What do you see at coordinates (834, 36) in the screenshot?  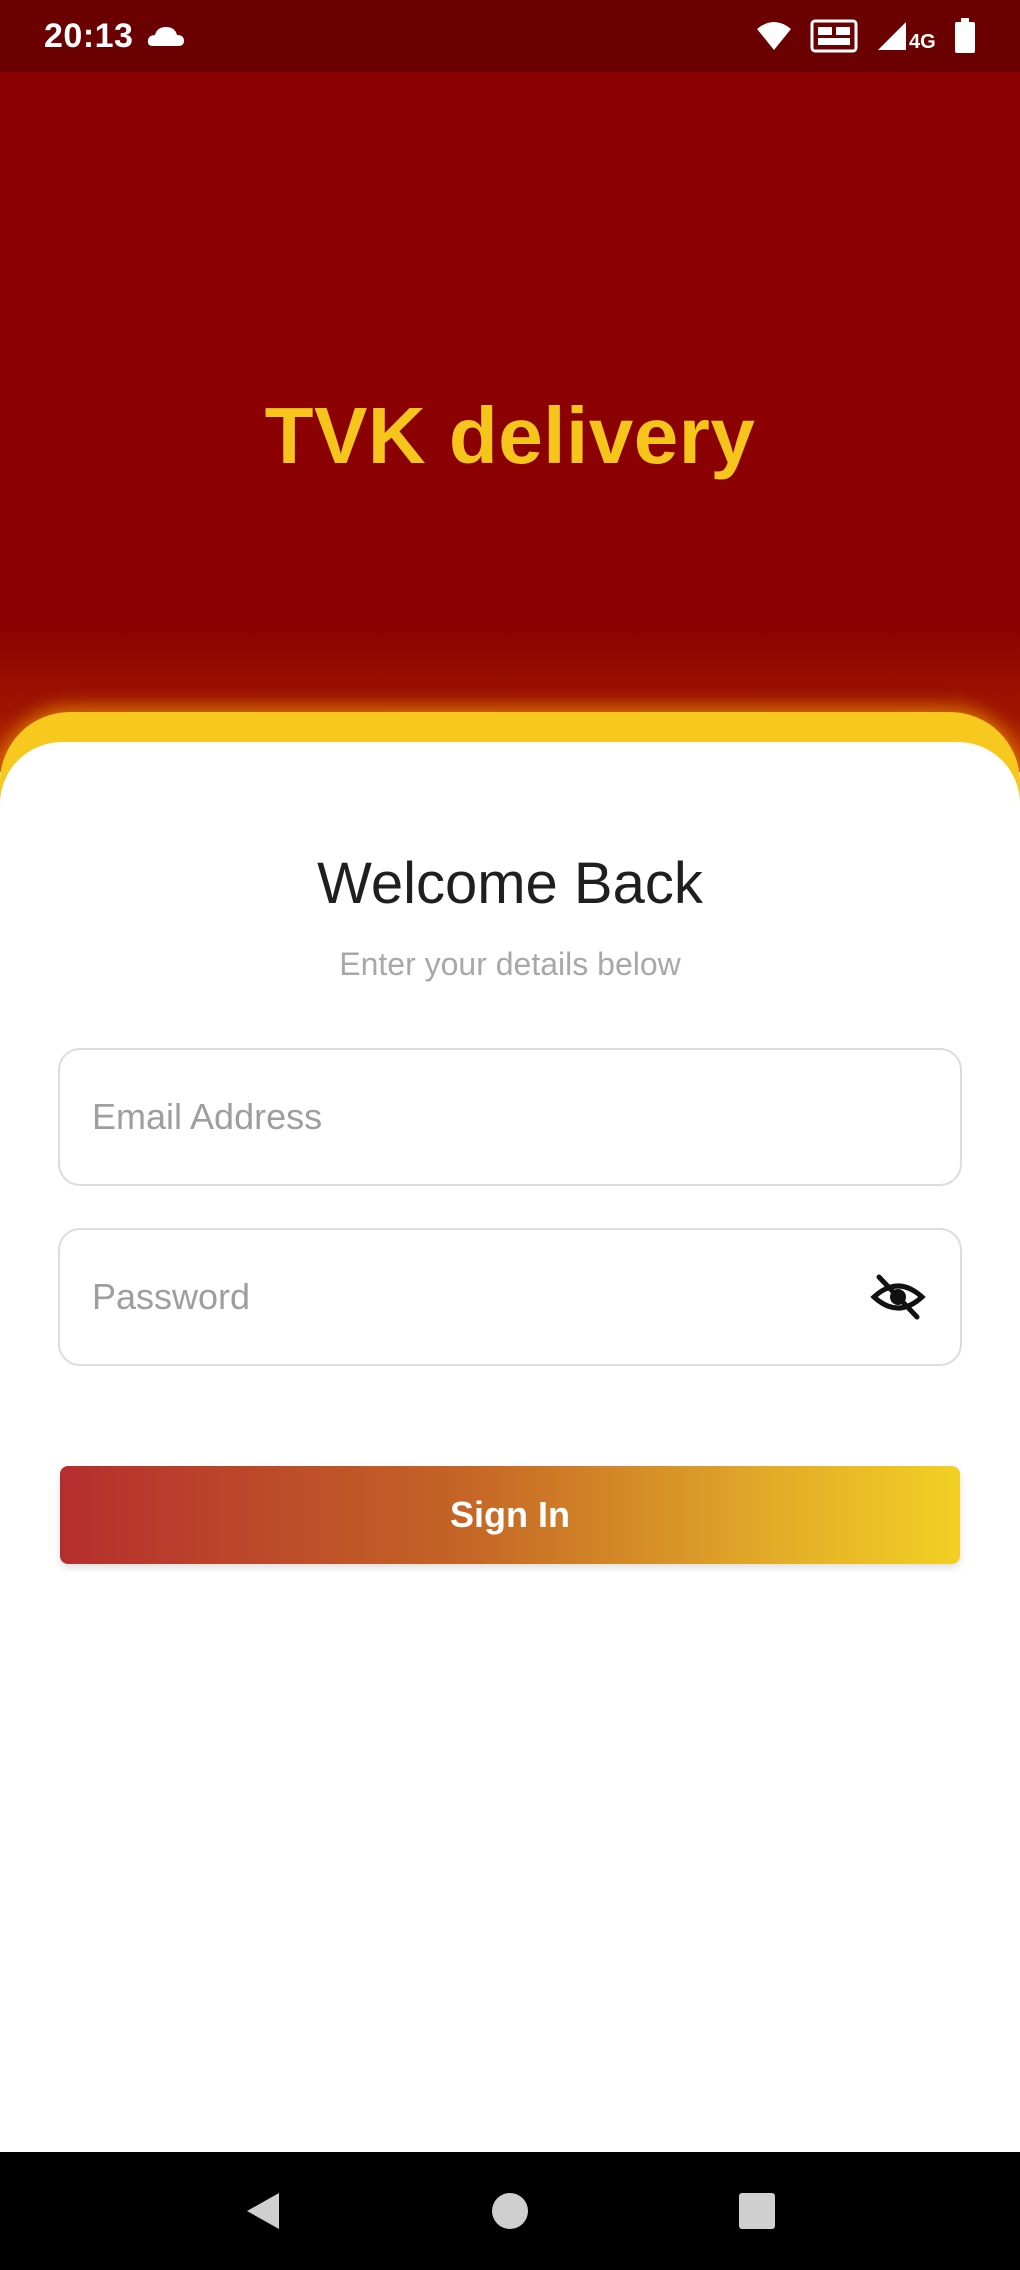 I see `sim-card-icon` at bounding box center [834, 36].